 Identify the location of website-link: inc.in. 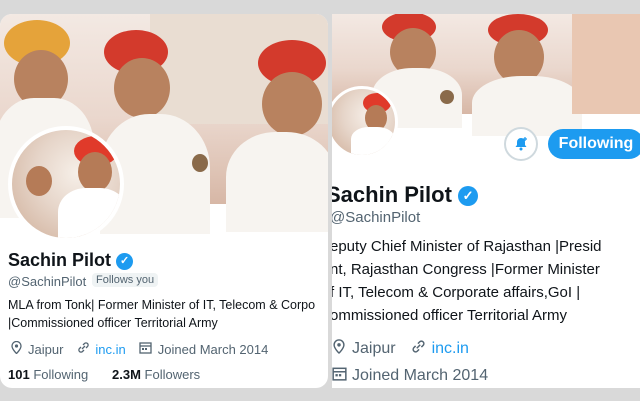
(110, 349).